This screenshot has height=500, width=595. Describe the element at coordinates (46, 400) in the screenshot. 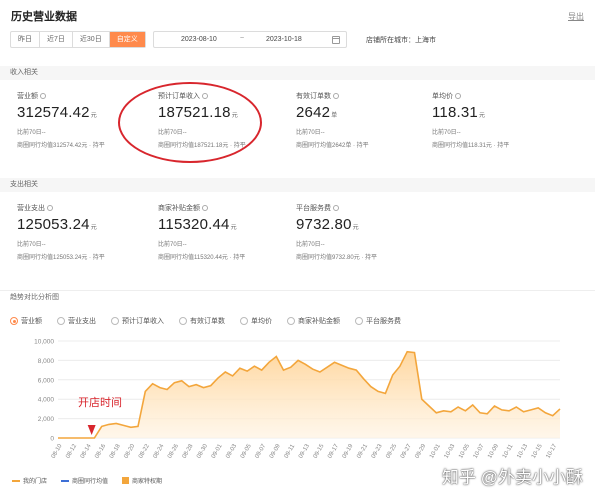

I see `y-tick-label: 4,000` at that location.